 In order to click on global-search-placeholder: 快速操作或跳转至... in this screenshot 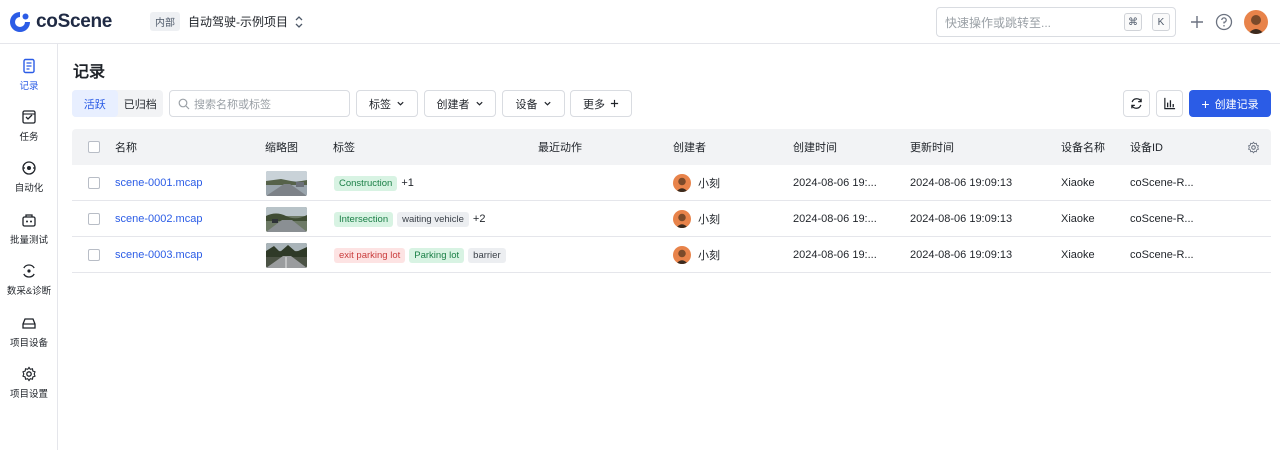, I will do `click(998, 22)`.